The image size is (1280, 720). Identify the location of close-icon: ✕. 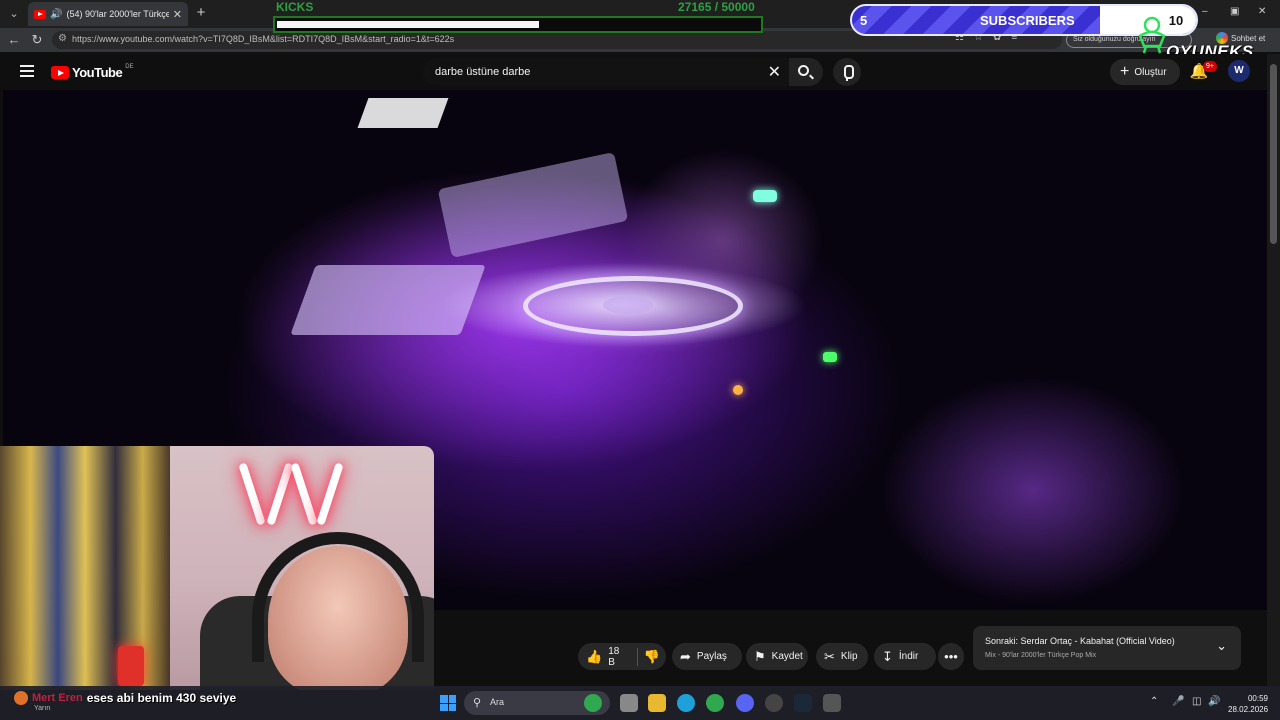
(177, 14).